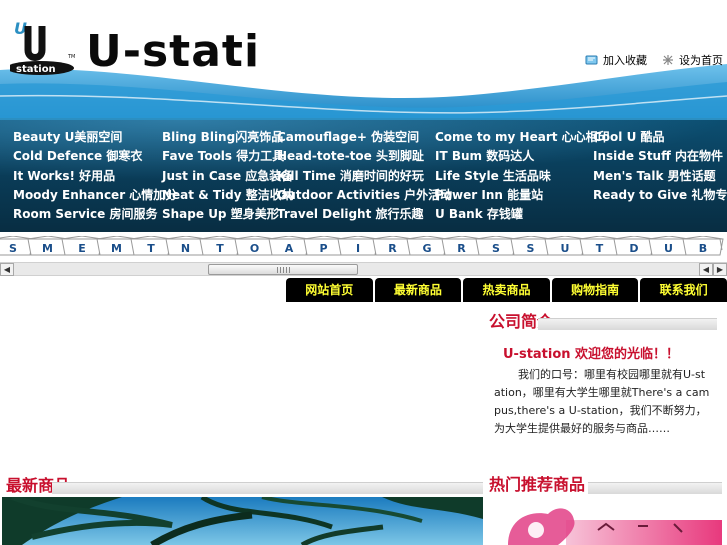 This screenshot has height=545, width=727. Describe the element at coordinates (222, 137) in the screenshot. I see `category-link: Bling Bling闪亮饰品` at that location.